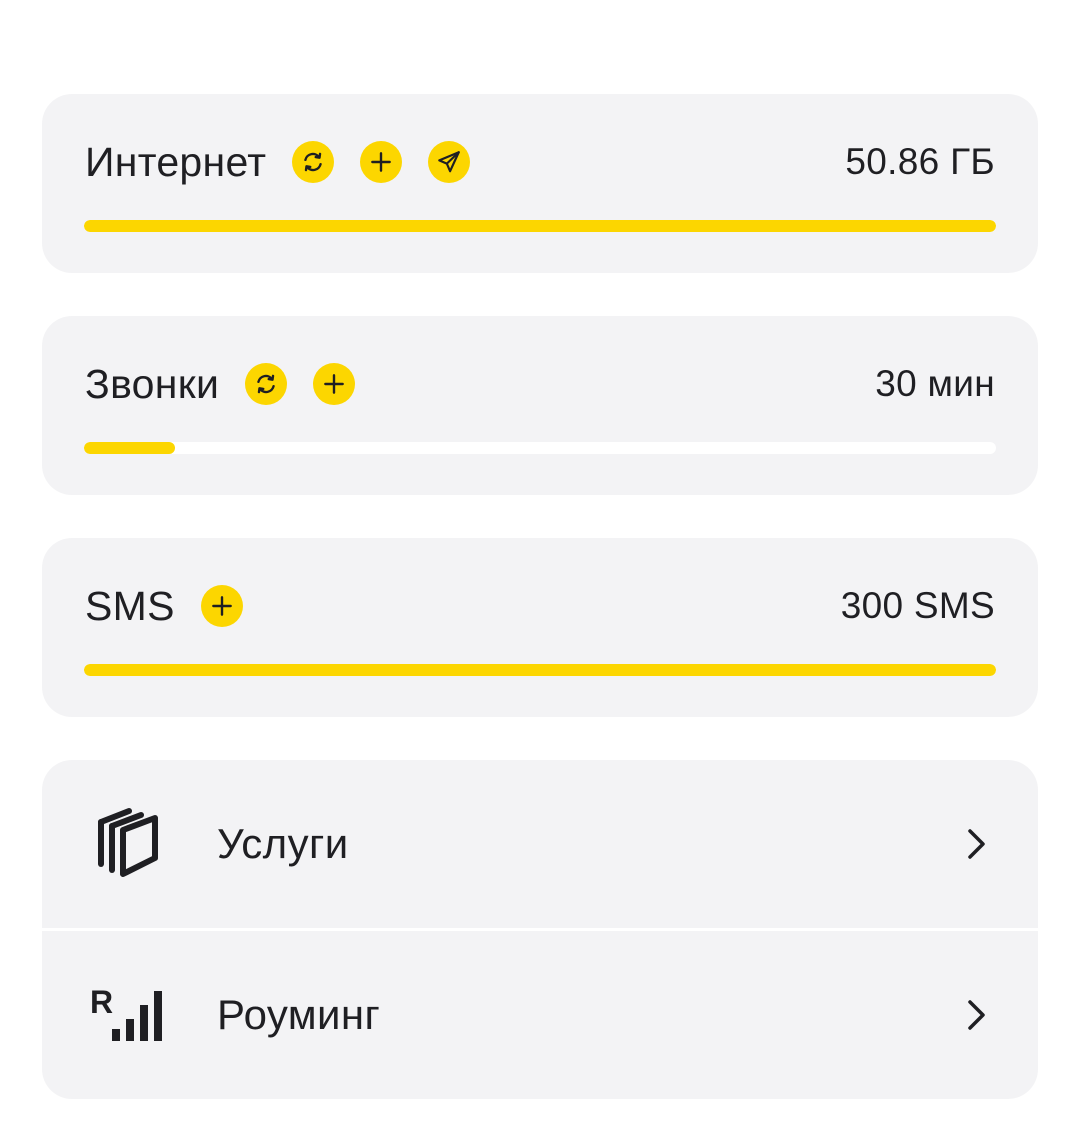 The image size is (1080, 1121). Describe the element at coordinates (935, 383) in the screenshot. I see `calls-amount: 30 мин` at that location.